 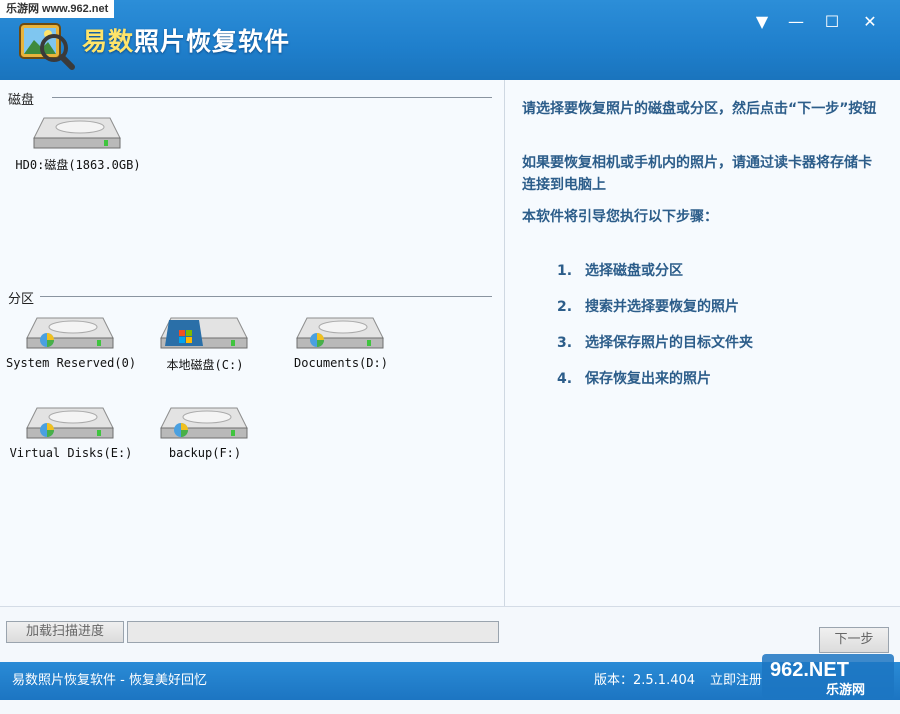 What do you see at coordinates (71, 453) in the screenshot?
I see `partition-label: Virtual Disks(E:)` at bounding box center [71, 453].